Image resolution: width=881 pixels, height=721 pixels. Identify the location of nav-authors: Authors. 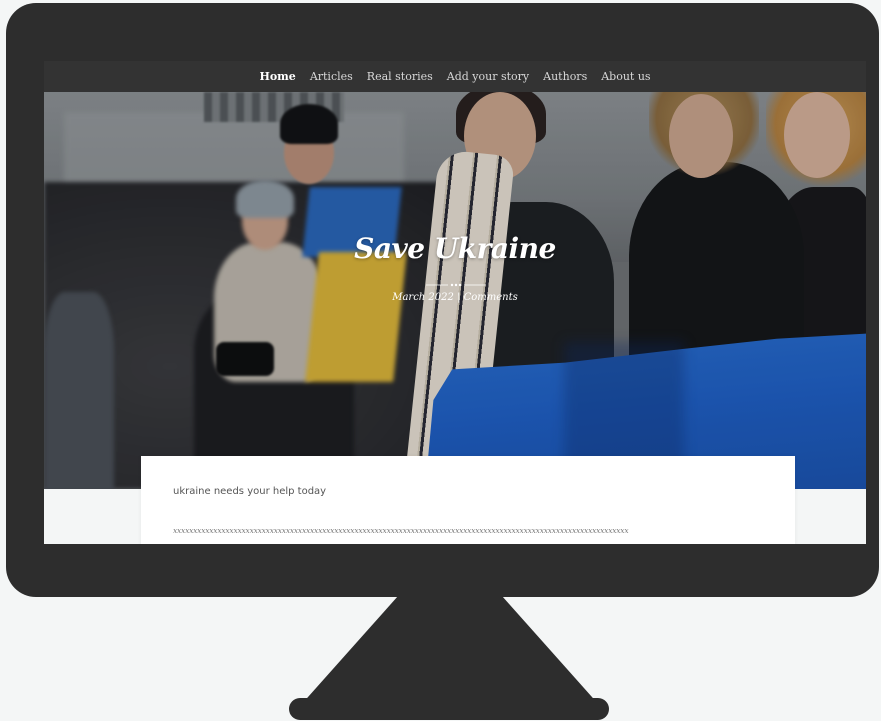
(565, 76).